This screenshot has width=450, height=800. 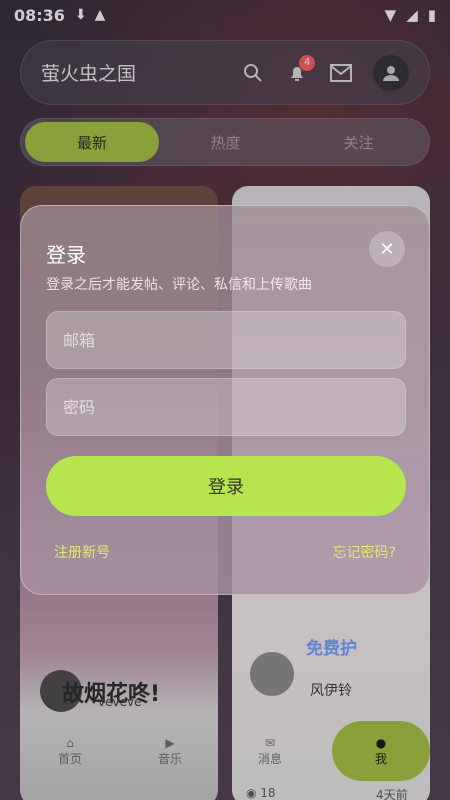 What do you see at coordinates (364, 552) in the screenshot?
I see `forgot-password-link: 忘记密码?` at bounding box center [364, 552].